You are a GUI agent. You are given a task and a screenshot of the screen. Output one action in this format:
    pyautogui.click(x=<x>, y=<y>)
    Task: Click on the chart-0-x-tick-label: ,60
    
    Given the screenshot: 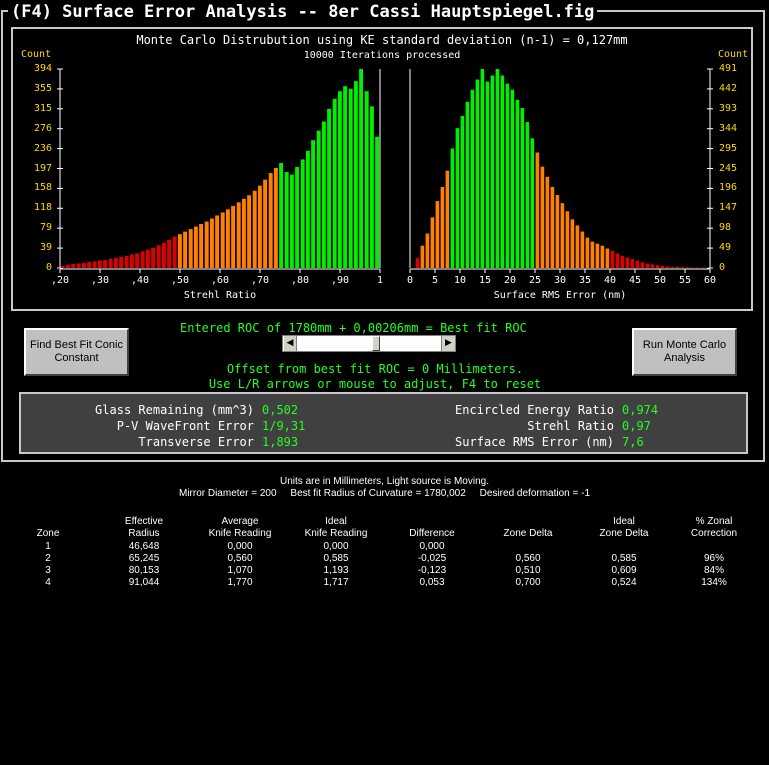 What is the action you would take?
    pyautogui.click(x=220, y=280)
    